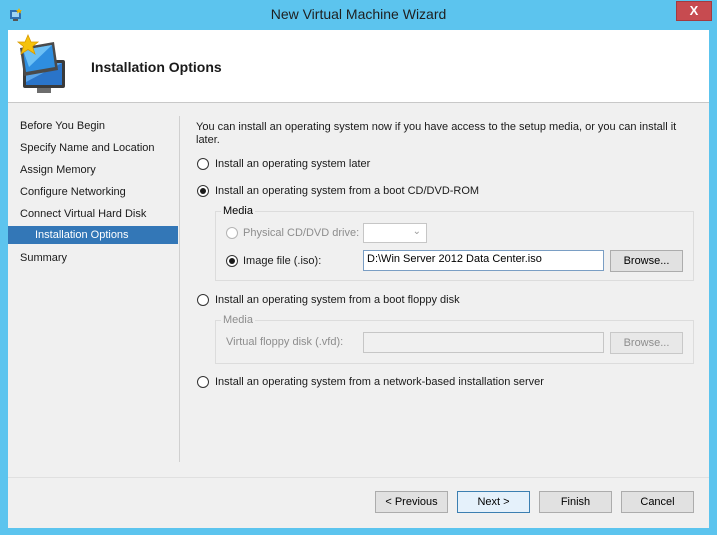 The image size is (717, 535). What do you see at coordinates (358, 531) in the screenshot?
I see `window-frame-bottom` at bounding box center [358, 531].